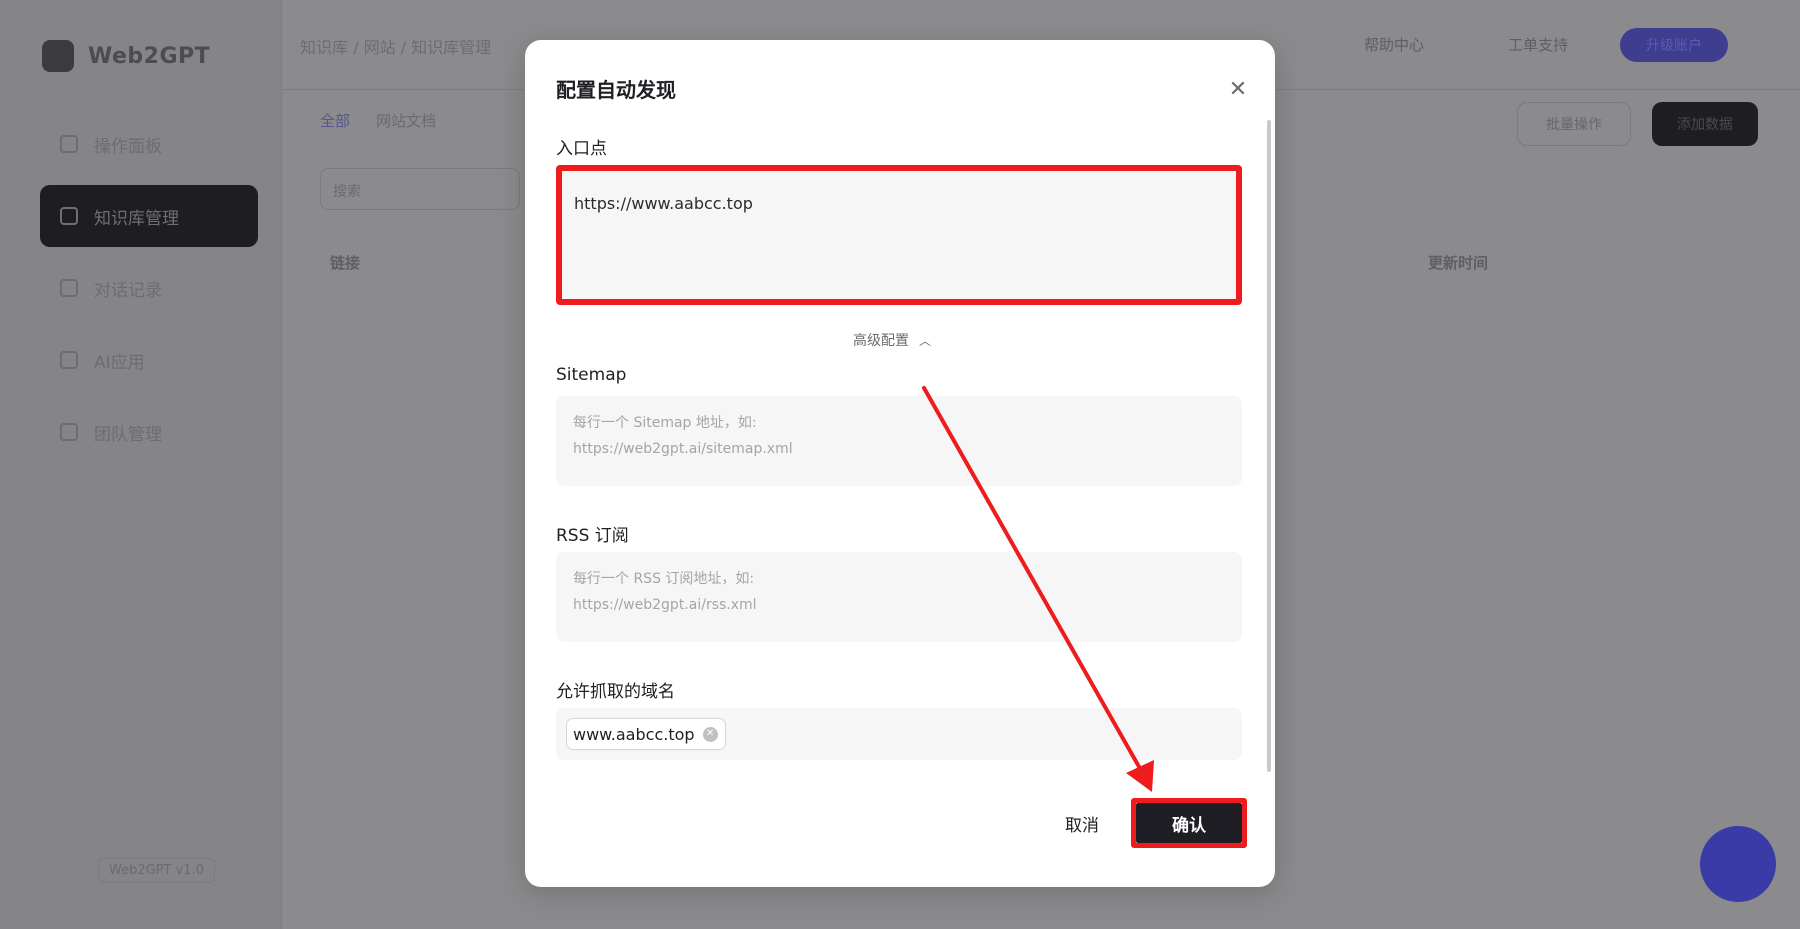 This screenshot has height=929, width=1800. Describe the element at coordinates (335, 120) in the screenshot. I see `tab-all: 全部` at that location.